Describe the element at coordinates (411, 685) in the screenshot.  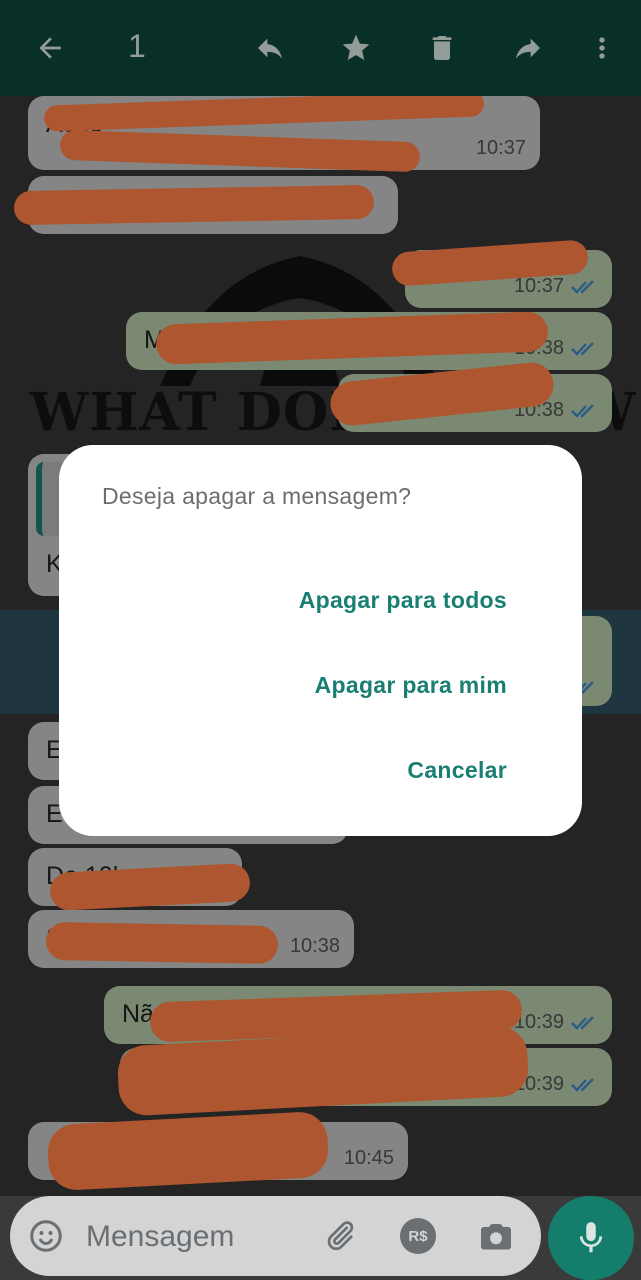
I see `delete-for-me-button: Apagar para mim` at that location.